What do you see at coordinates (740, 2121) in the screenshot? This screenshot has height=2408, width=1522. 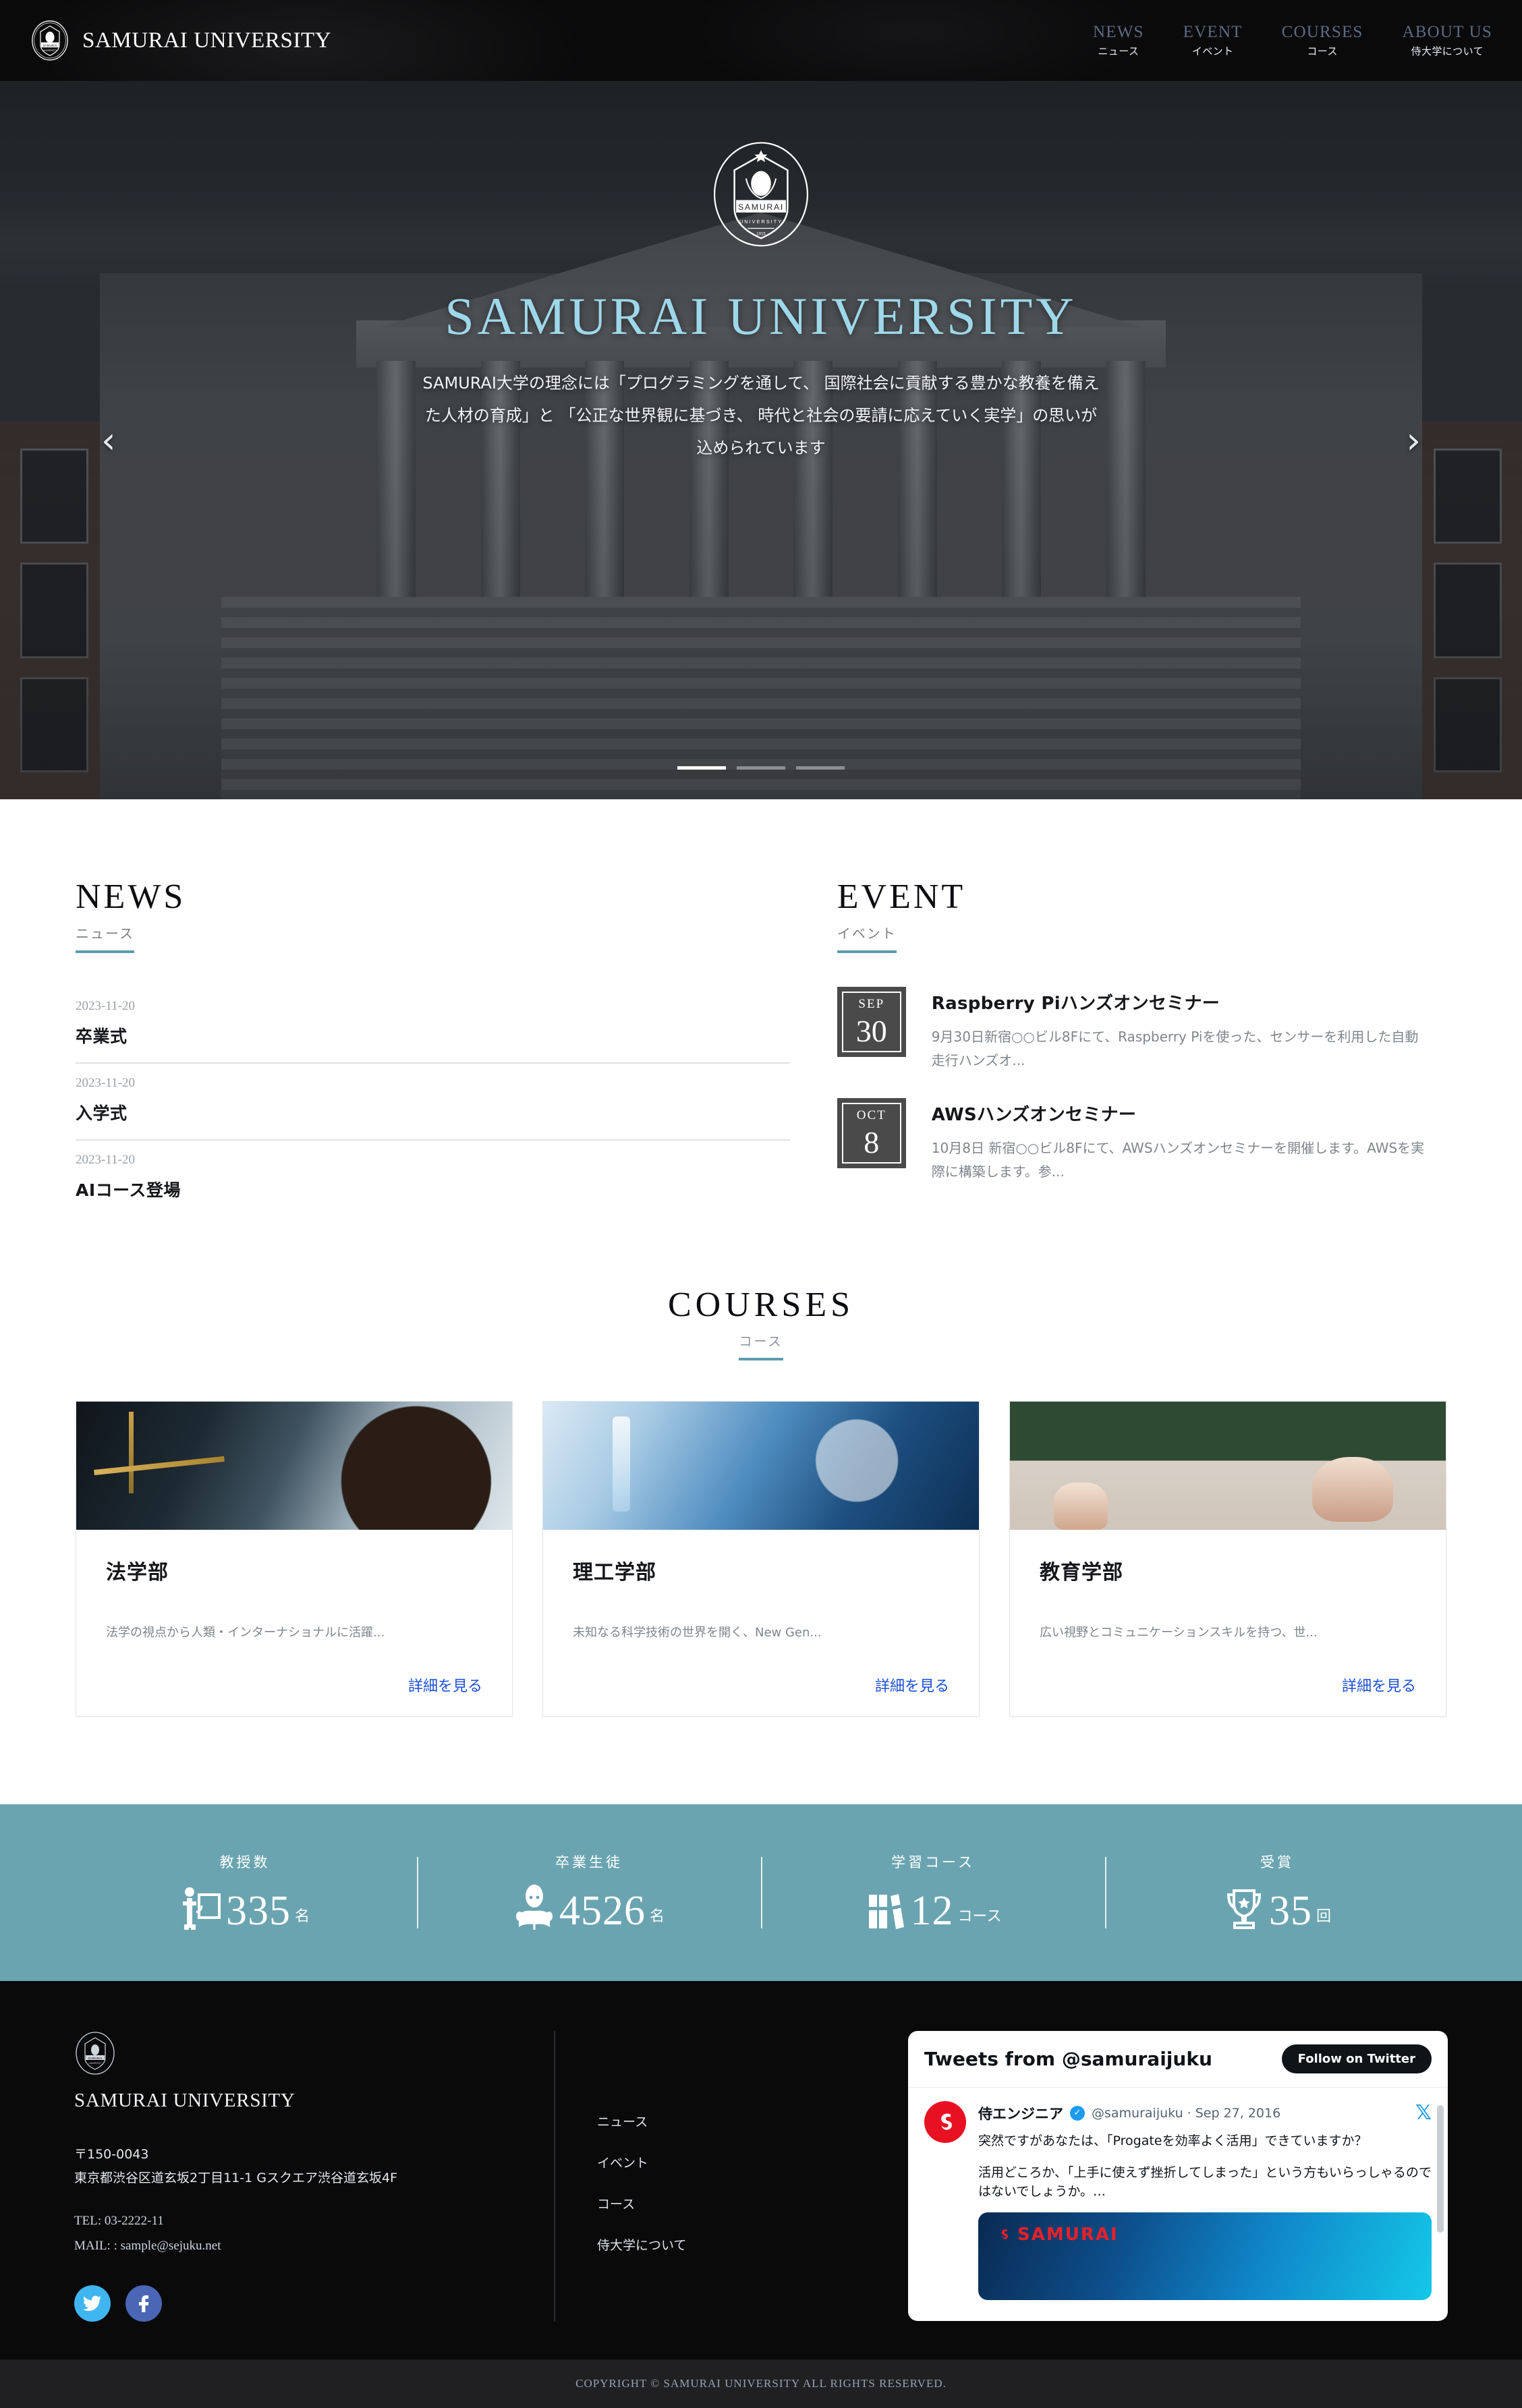 I see `footer-nav-news: ニュース` at bounding box center [740, 2121].